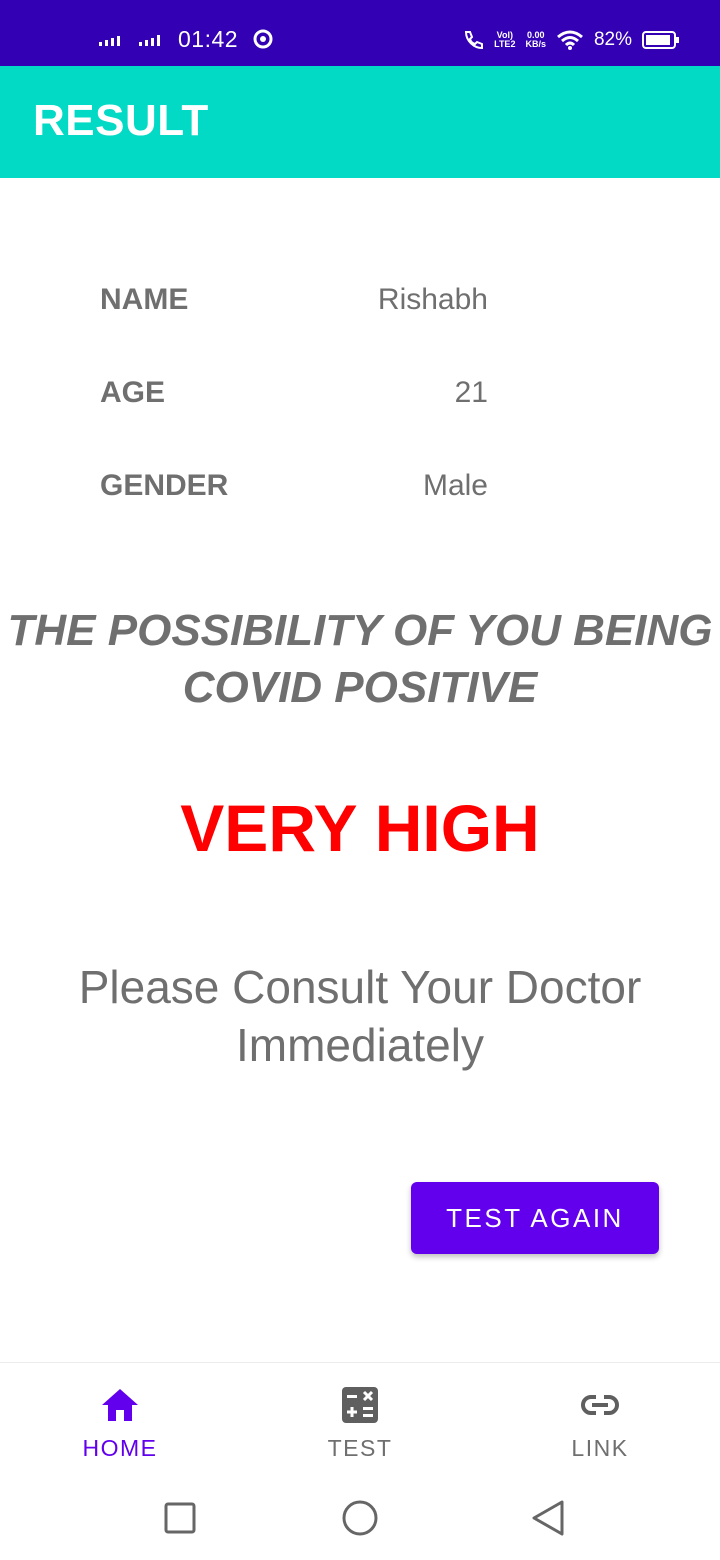 This screenshot has height=1560, width=720. What do you see at coordinates (360, 987) in the screenshot?
I see `advice-line-1: Please Consult Your Doctor` at bounding box center [360, 987].